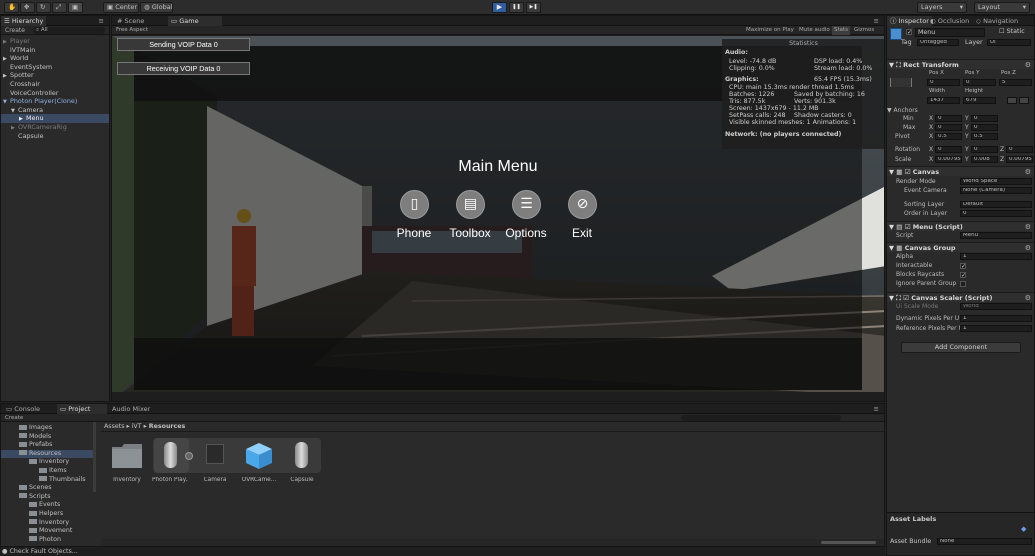 The height and width of the screenshot is (556, 1035). What do you see at coordinates (984, 149) in the screenshot?
I see `rotation-y-field: 0` at bounding box center [984, 149].